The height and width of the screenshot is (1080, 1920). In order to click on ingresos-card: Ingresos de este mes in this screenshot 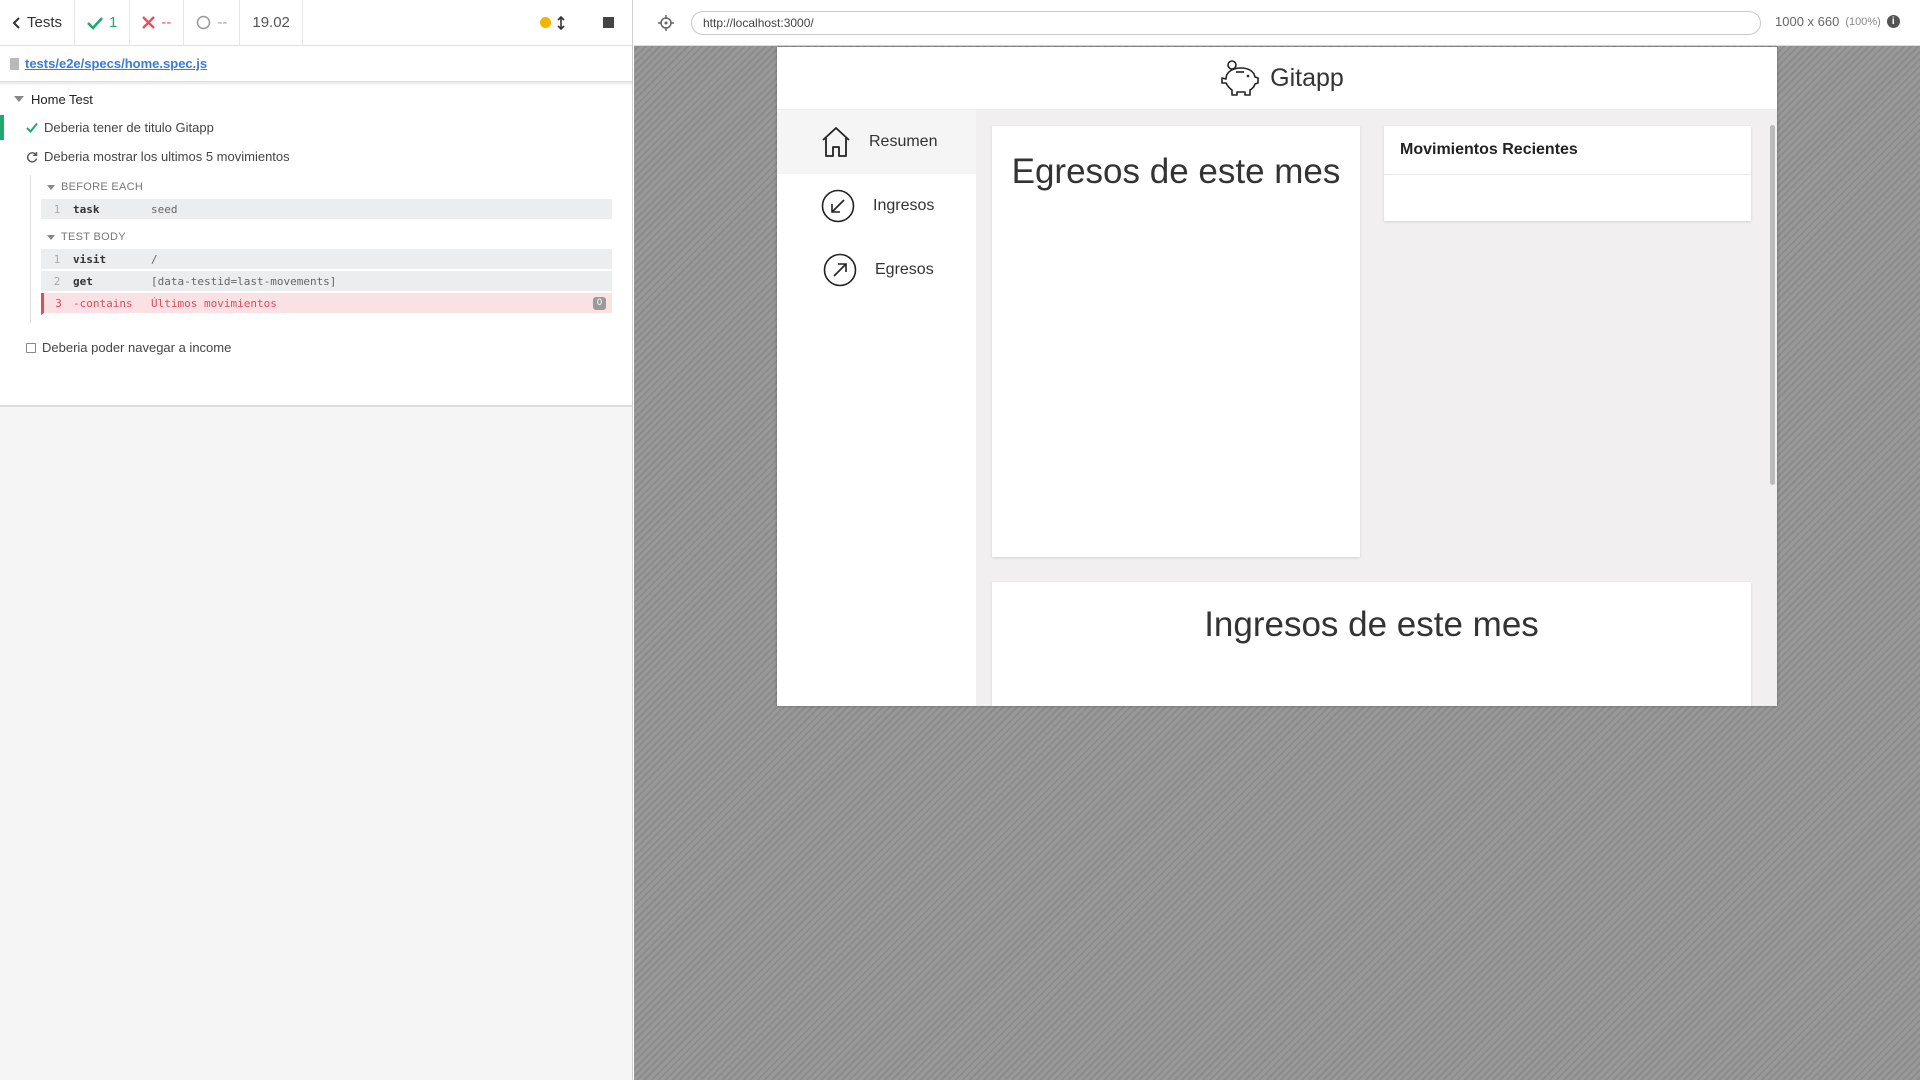, I will do `click(1371, 644)`.